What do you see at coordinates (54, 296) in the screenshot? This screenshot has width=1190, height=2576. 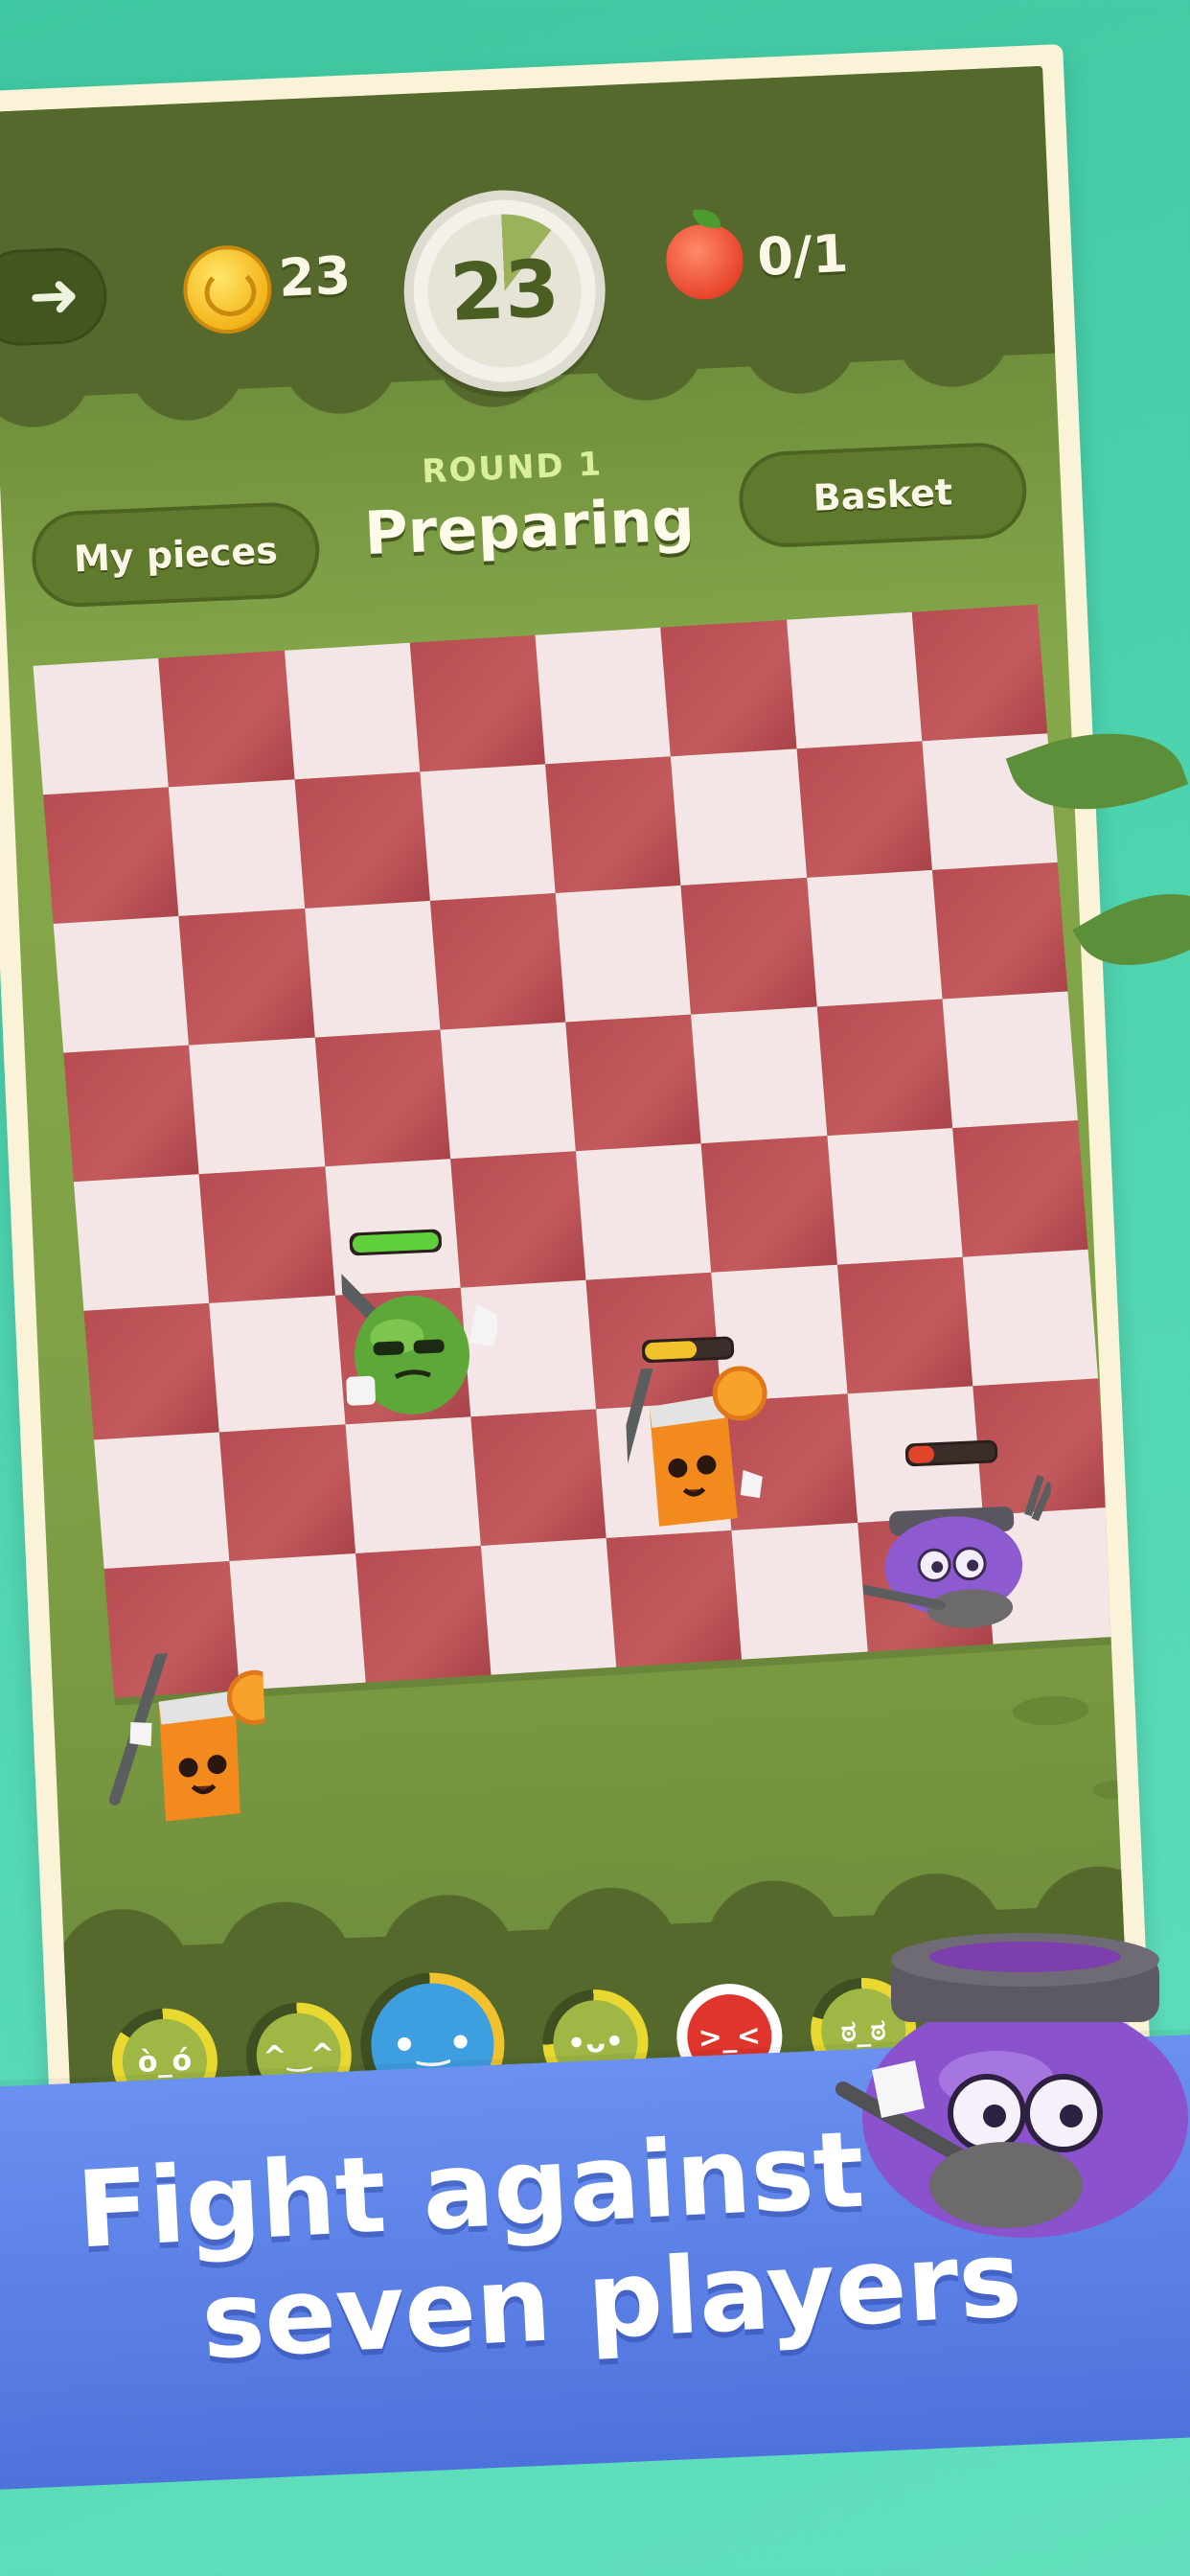 I see `arrow-left-icon: ➜` at bounding box center [54, 296].